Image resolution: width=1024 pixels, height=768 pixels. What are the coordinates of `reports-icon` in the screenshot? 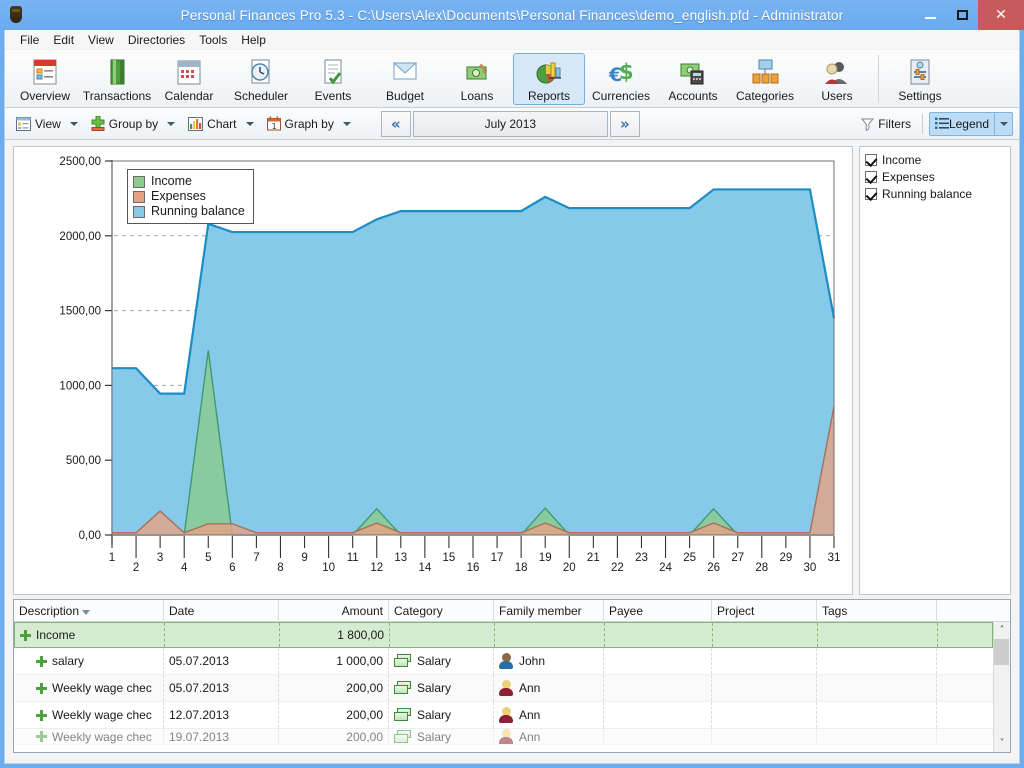 It's located at (549, 71).